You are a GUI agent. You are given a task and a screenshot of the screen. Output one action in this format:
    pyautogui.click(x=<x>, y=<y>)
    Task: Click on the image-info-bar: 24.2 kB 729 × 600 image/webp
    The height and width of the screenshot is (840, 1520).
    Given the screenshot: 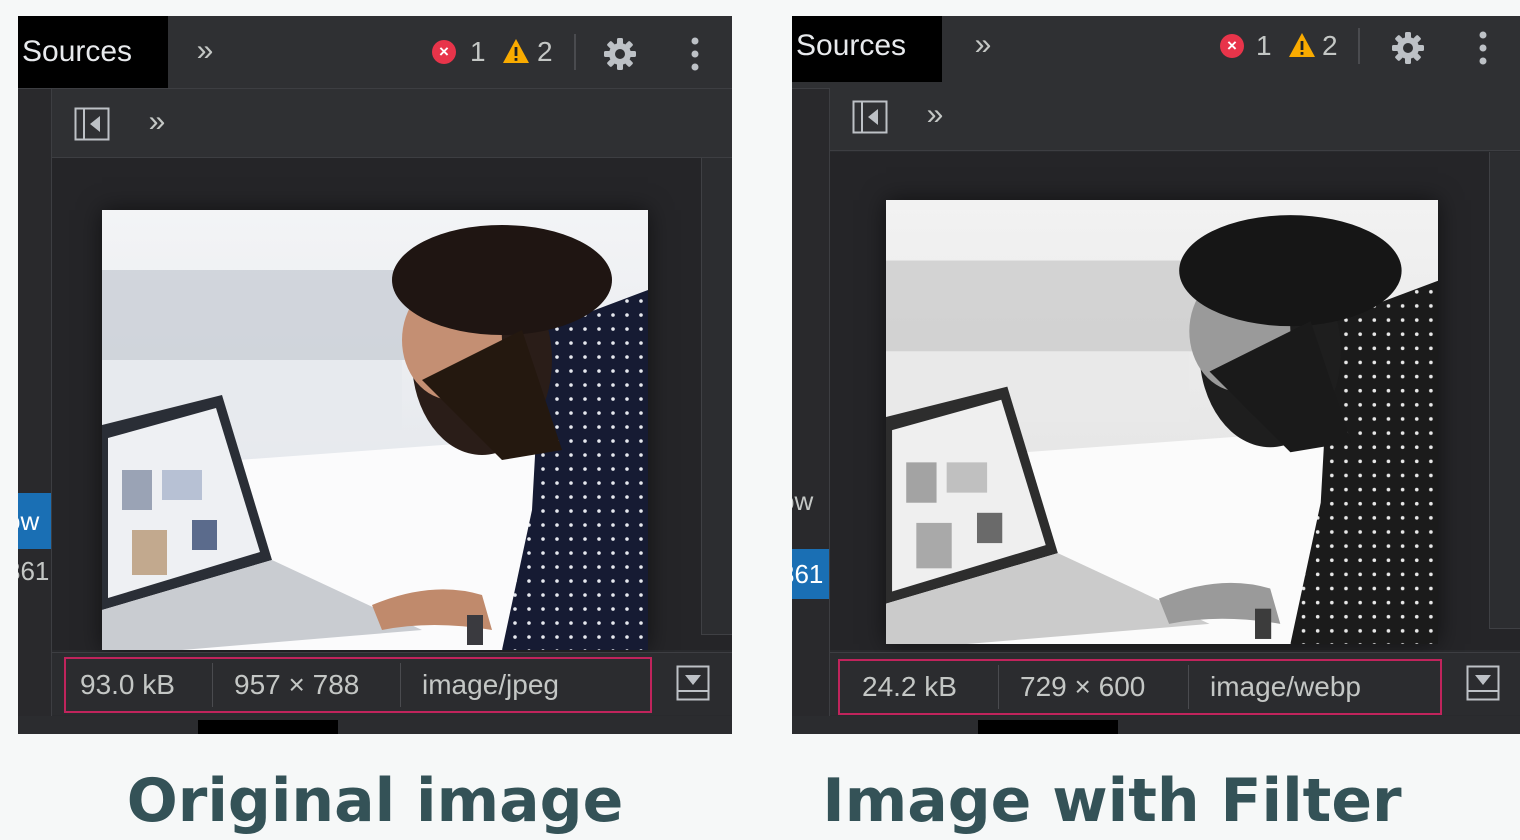 What is the action you would take?
    pyautogui.click(x=1175, y=683)
    